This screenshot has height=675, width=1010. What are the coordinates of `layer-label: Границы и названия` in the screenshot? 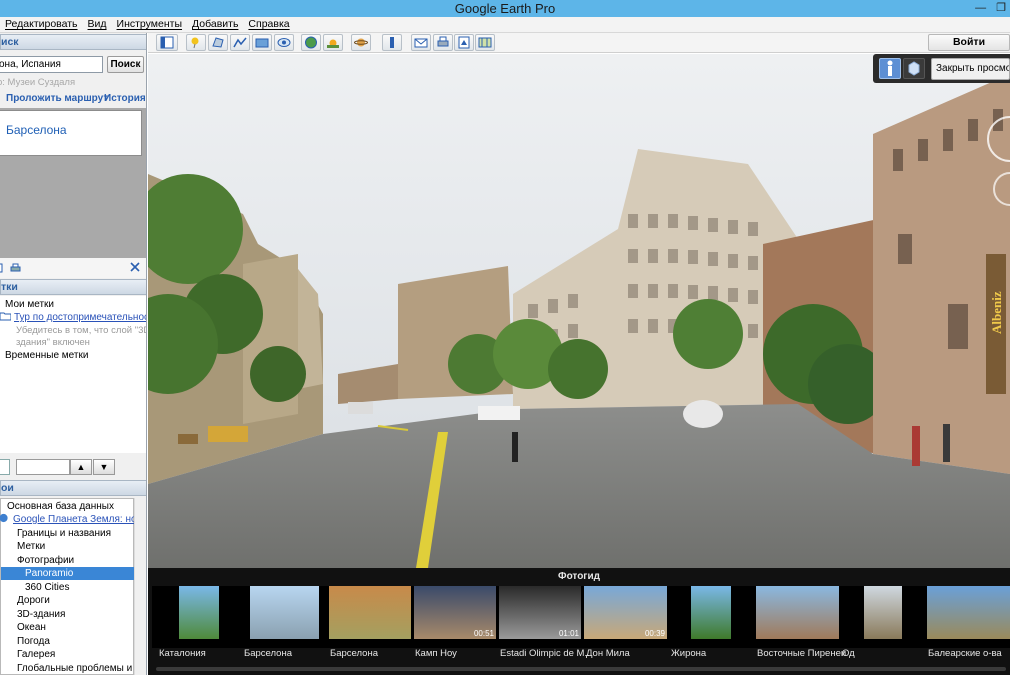 It's located at (64, 533).